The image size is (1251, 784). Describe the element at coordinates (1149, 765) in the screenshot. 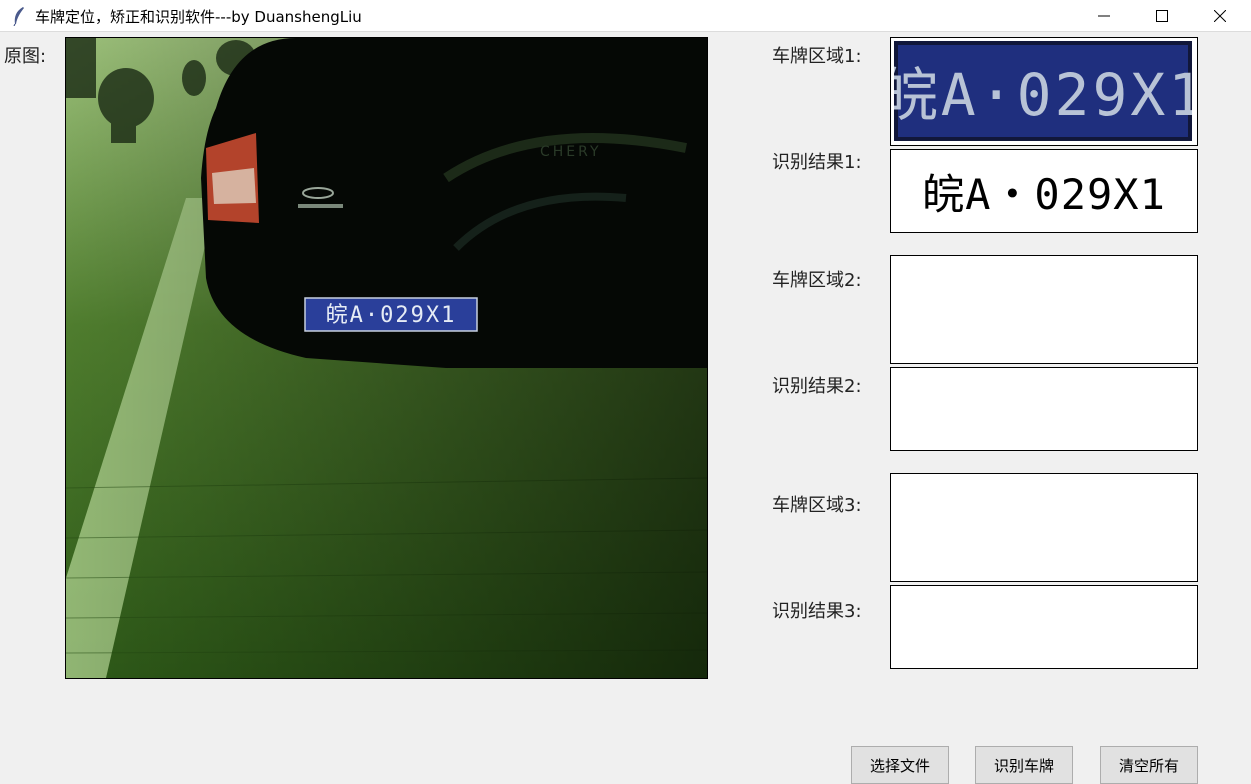

I see `clear-all-button: 清空所有` at that location.